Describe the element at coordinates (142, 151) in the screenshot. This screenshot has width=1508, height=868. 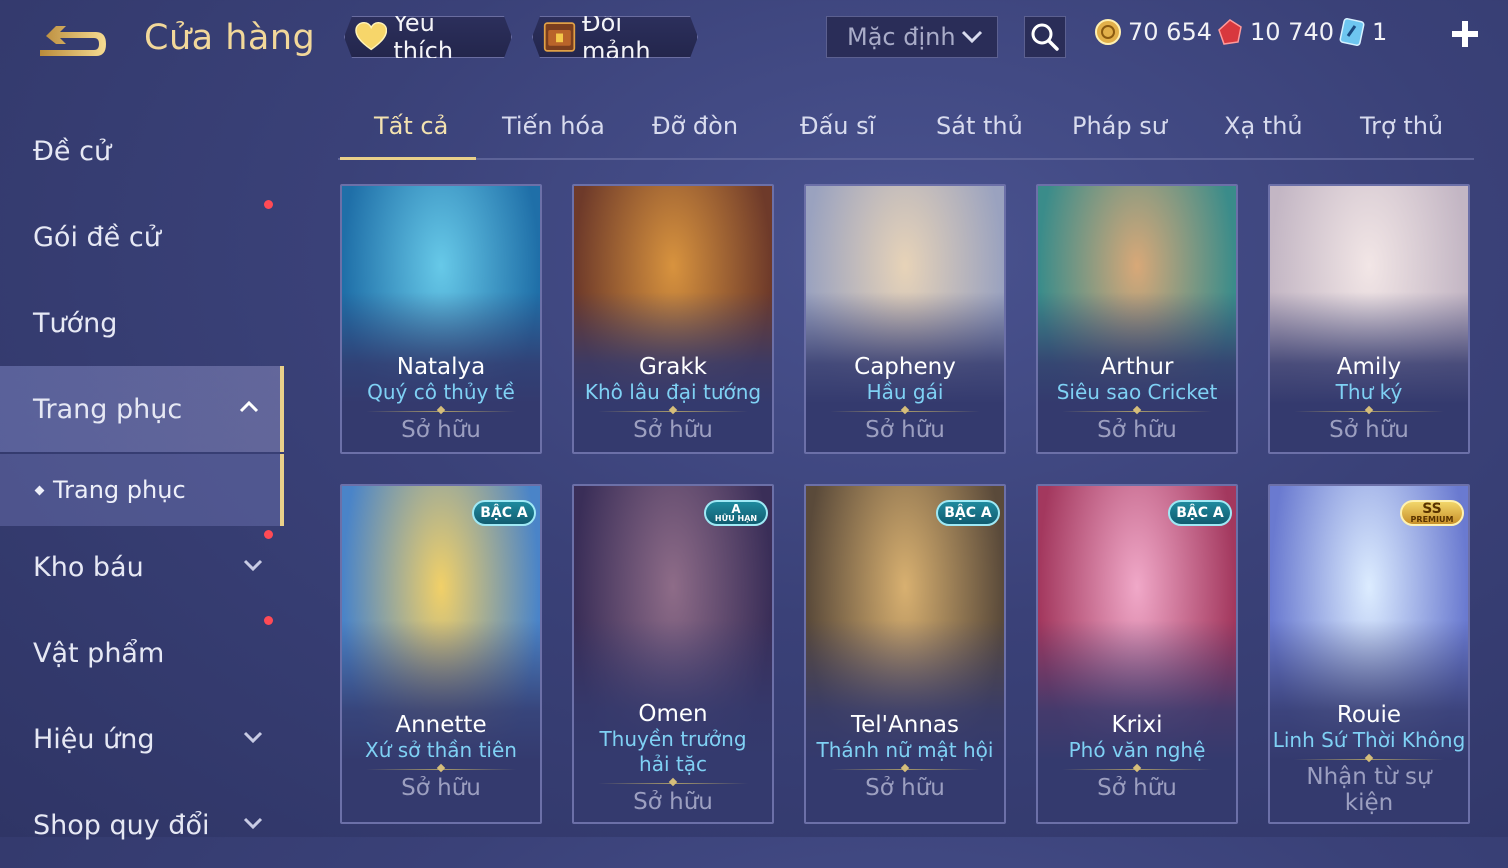
I see `sidebar-item-recommended: Đề cử` at that location.